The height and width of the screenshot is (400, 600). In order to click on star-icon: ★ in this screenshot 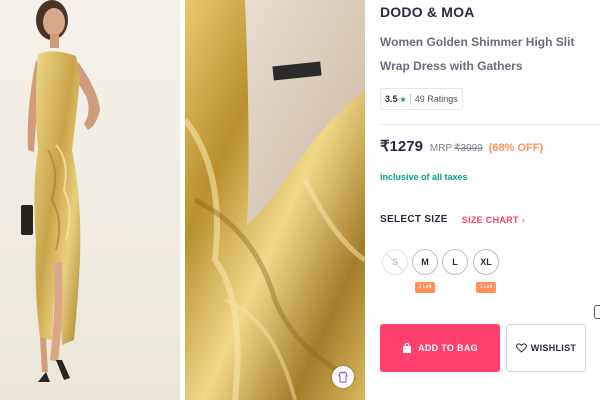, I will do `click(403, 99)`.